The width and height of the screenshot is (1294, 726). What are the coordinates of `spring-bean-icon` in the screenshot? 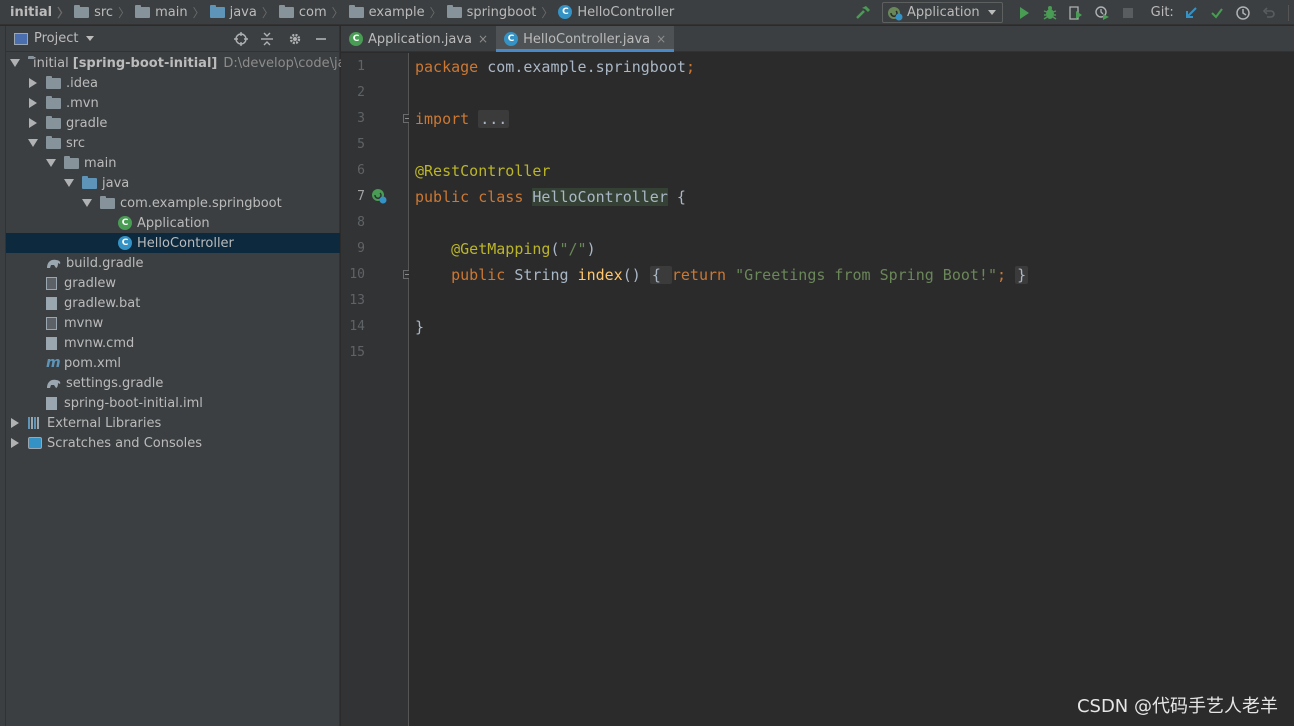 It's located at (379, 196).